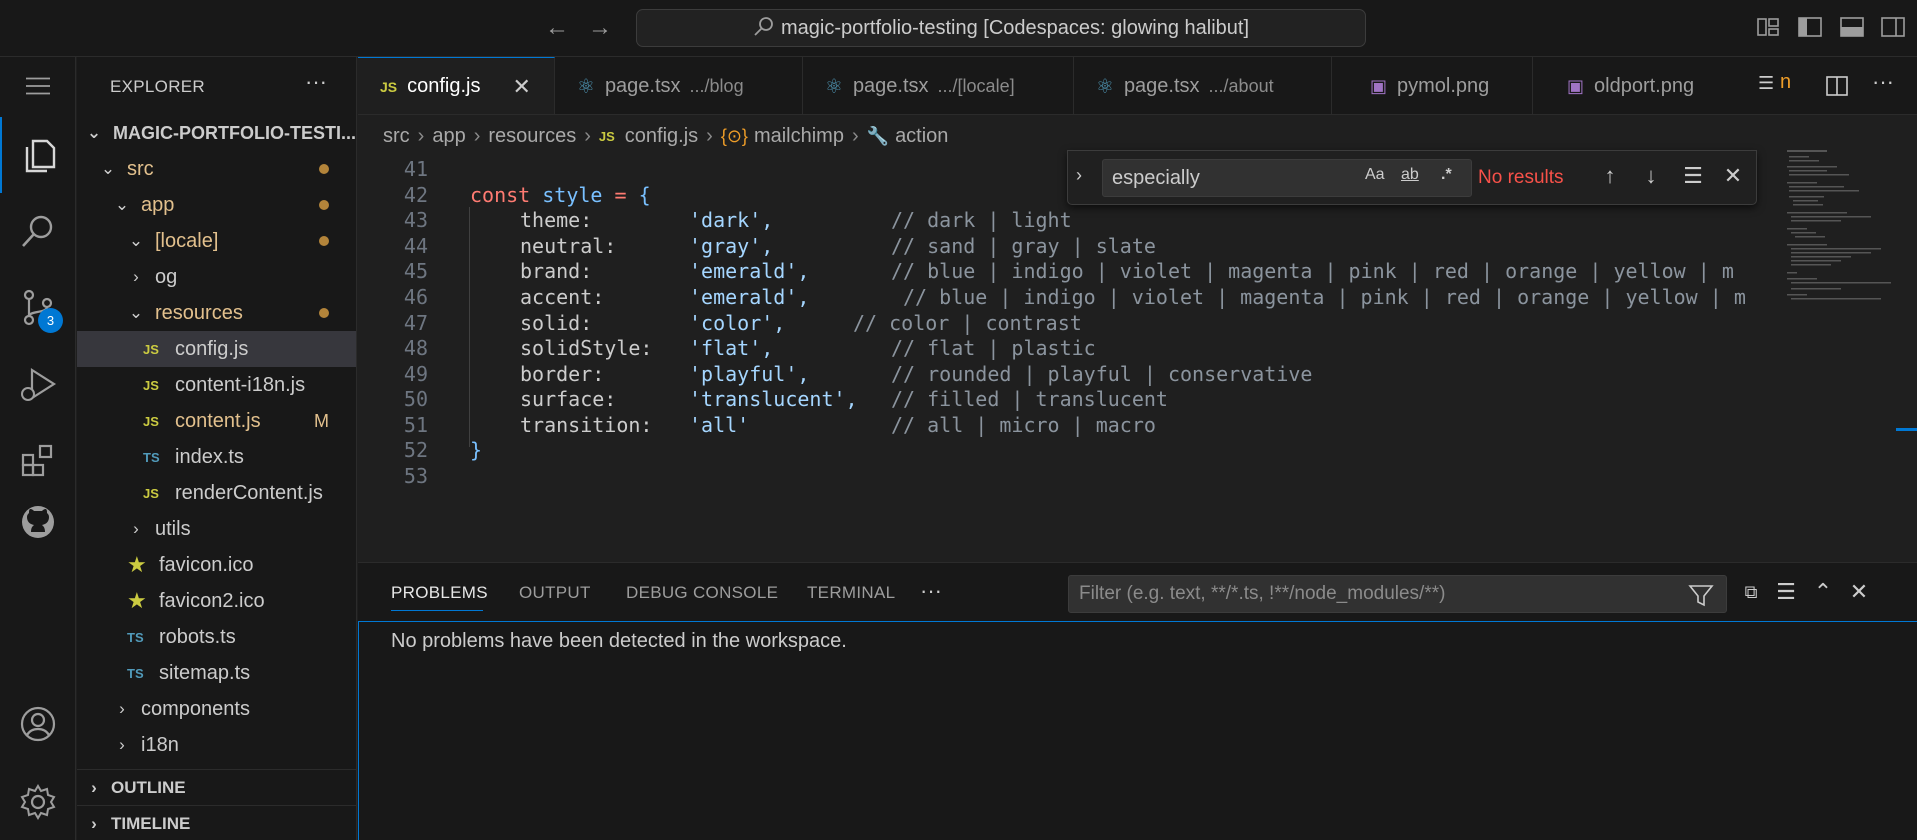 The height and width of the screenshot is (840, 1917). I want to click on code-line: const style = {, so click(560, 195).